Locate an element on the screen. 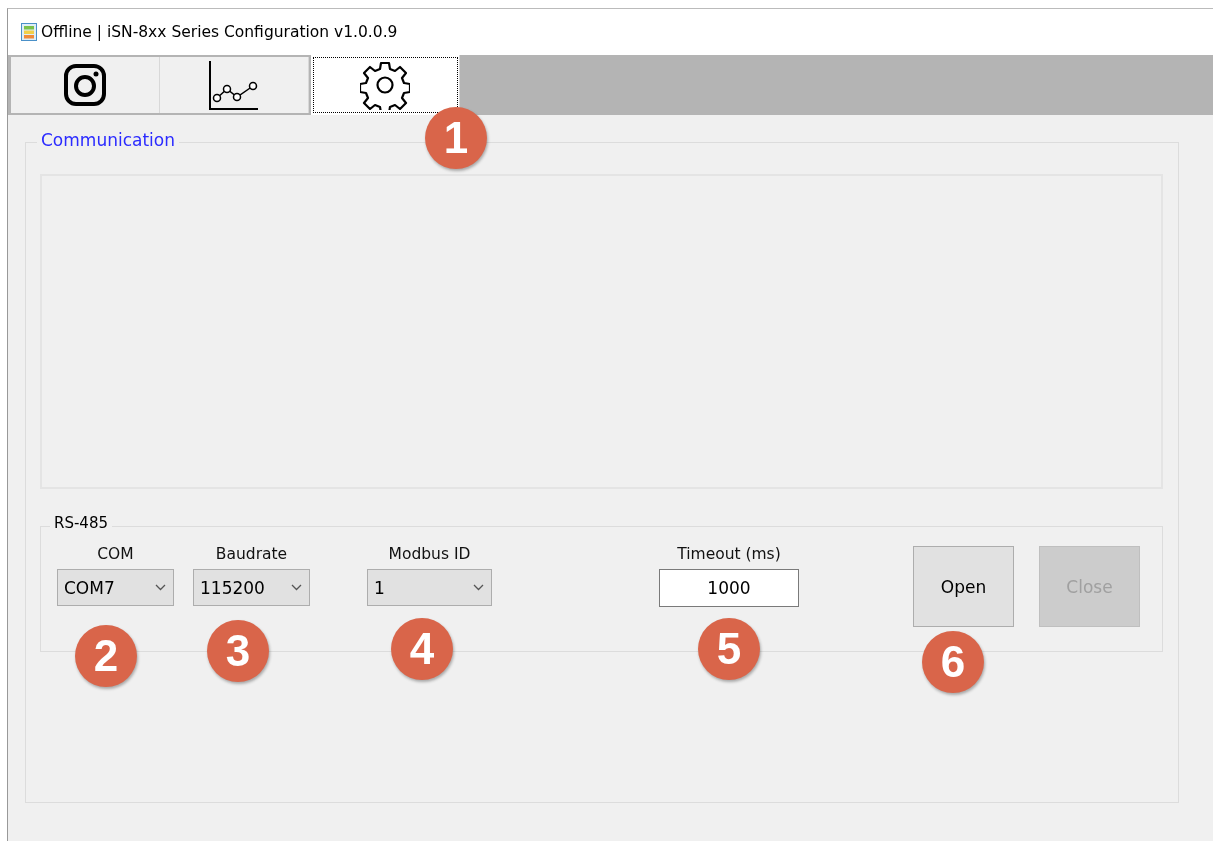 Image resolution: width=1213 pixels, height=841 pixels. dropdown: 115200 is located at coordinates (251, 587).